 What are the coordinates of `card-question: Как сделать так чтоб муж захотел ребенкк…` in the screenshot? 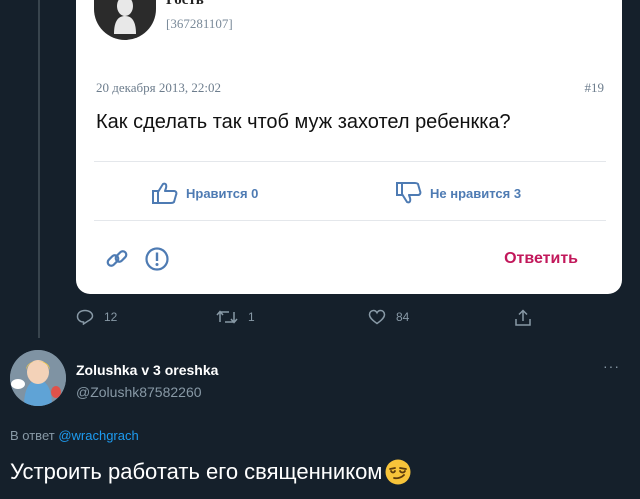 It's located at (303, 122).